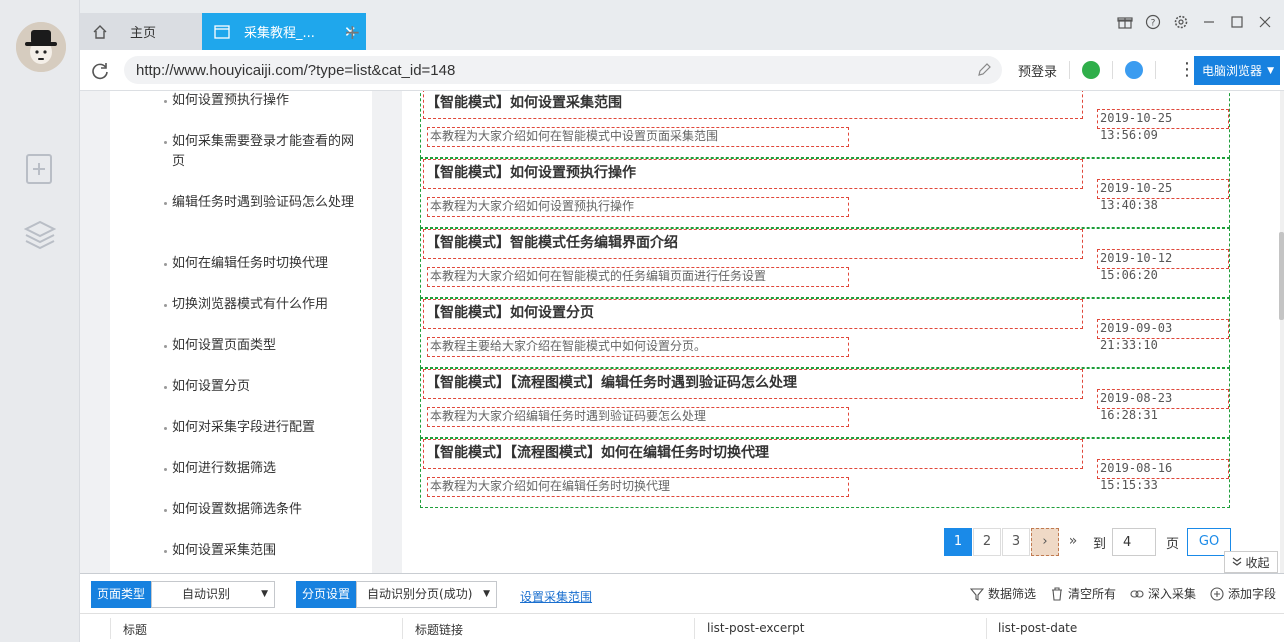 This screenshot has height=642, width=1284. What do you see at coordinates (261, 346) in the screenshot?
I see `sidebar-item: 如何设置页面类型` at bounding box center [261, 346].